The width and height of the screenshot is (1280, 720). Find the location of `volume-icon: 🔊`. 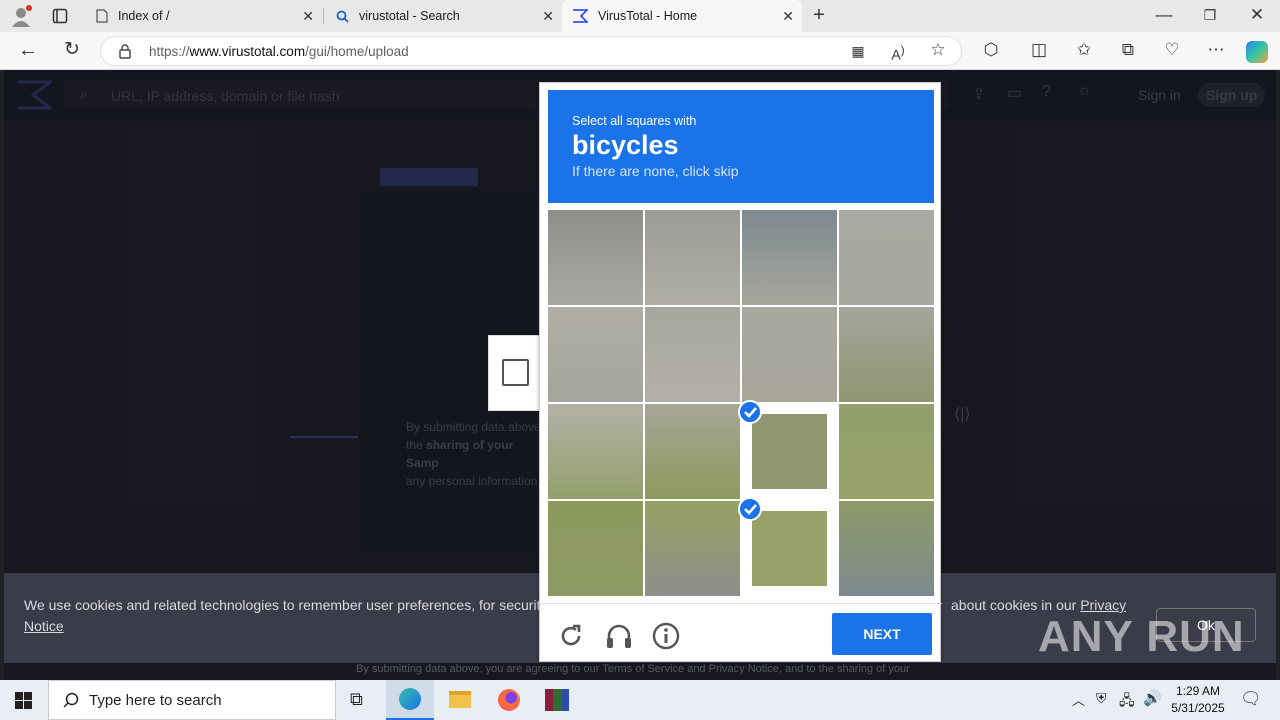

volume-icon: 🔊 is located at coordinates (1152, 698).